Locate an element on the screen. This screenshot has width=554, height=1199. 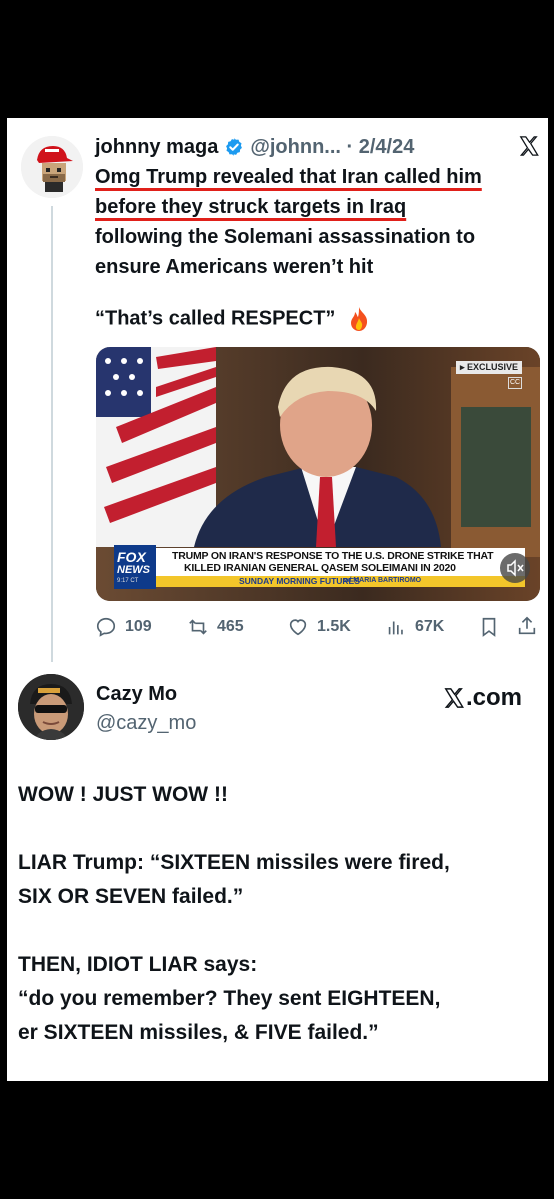
analytics-icon is located at coordinates (395, 628).